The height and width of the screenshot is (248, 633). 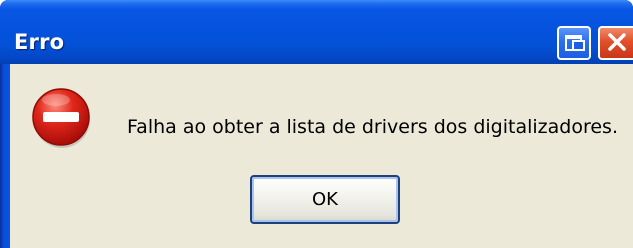 I want to click on close-button, so click(x=615, y=43).